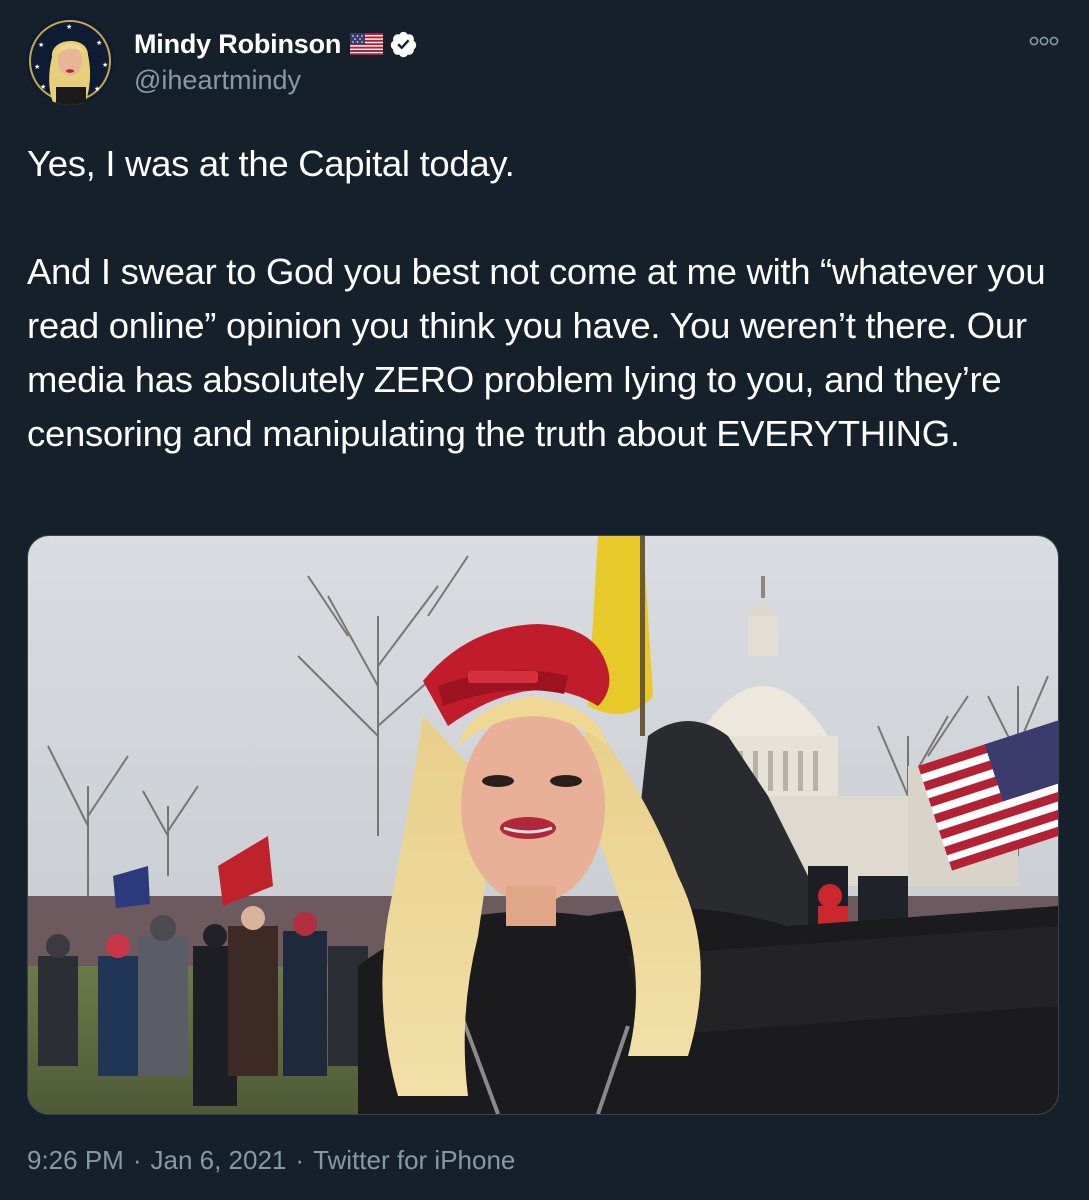 The width and height of the screenshot is (1089, 1200). What do you see at coordinates (237, 44) in the screenshot?
I see `display-name: Mindy Robinson` at bounding box center [237, 44].